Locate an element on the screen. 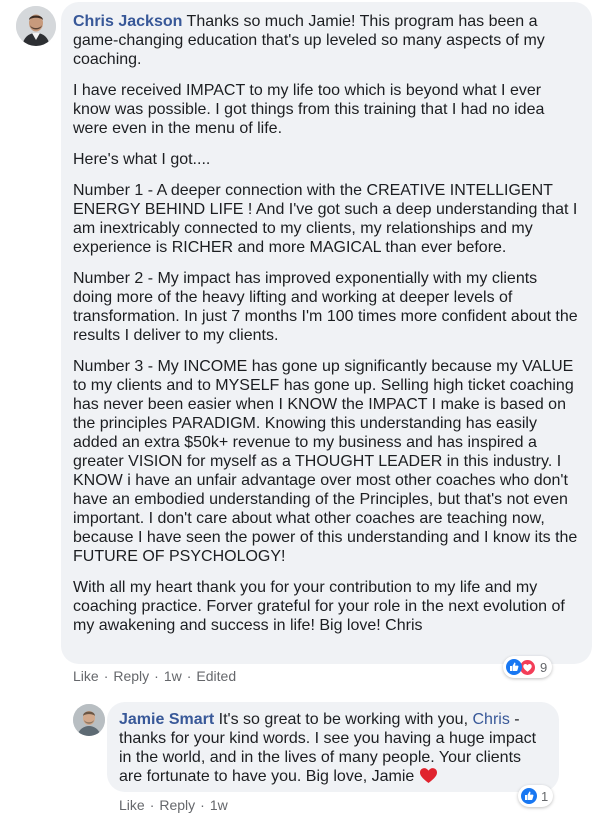  reply-reactions: 1 is located at coordinates (536, 796).